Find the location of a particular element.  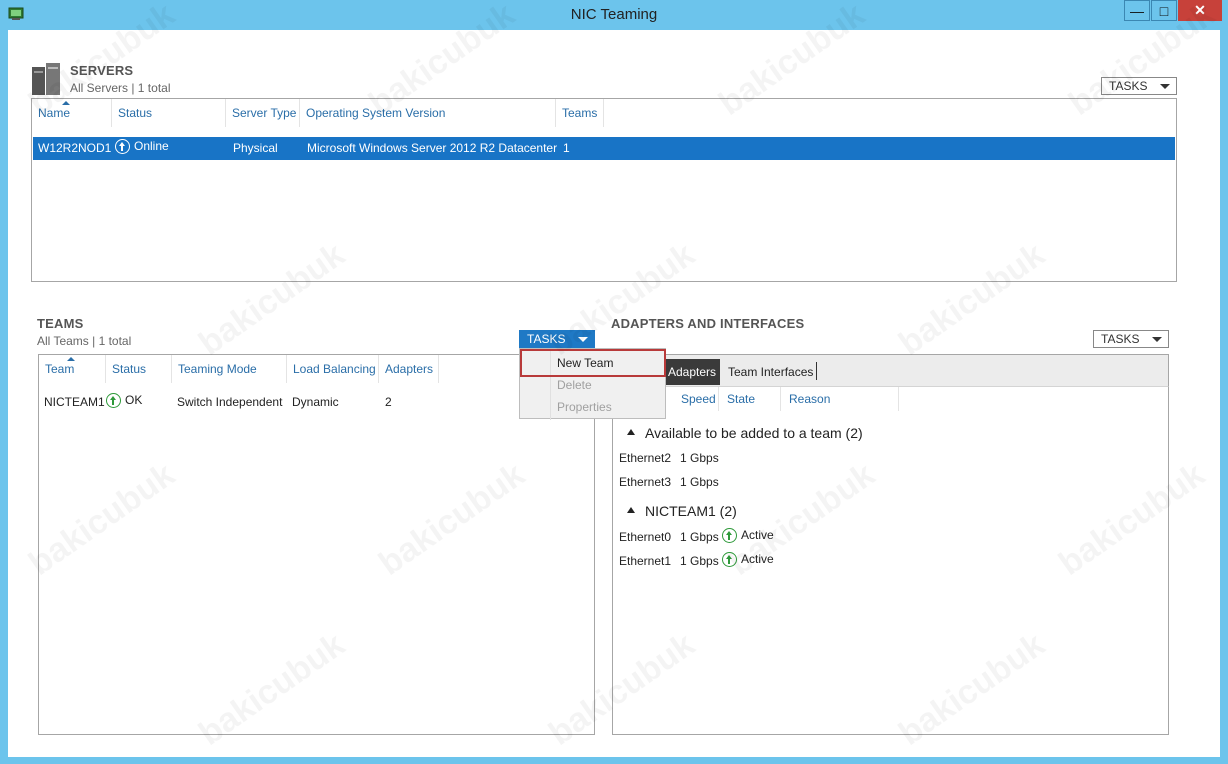

servers-tasks-button: TASKS is located at coordinates (1139, 86).